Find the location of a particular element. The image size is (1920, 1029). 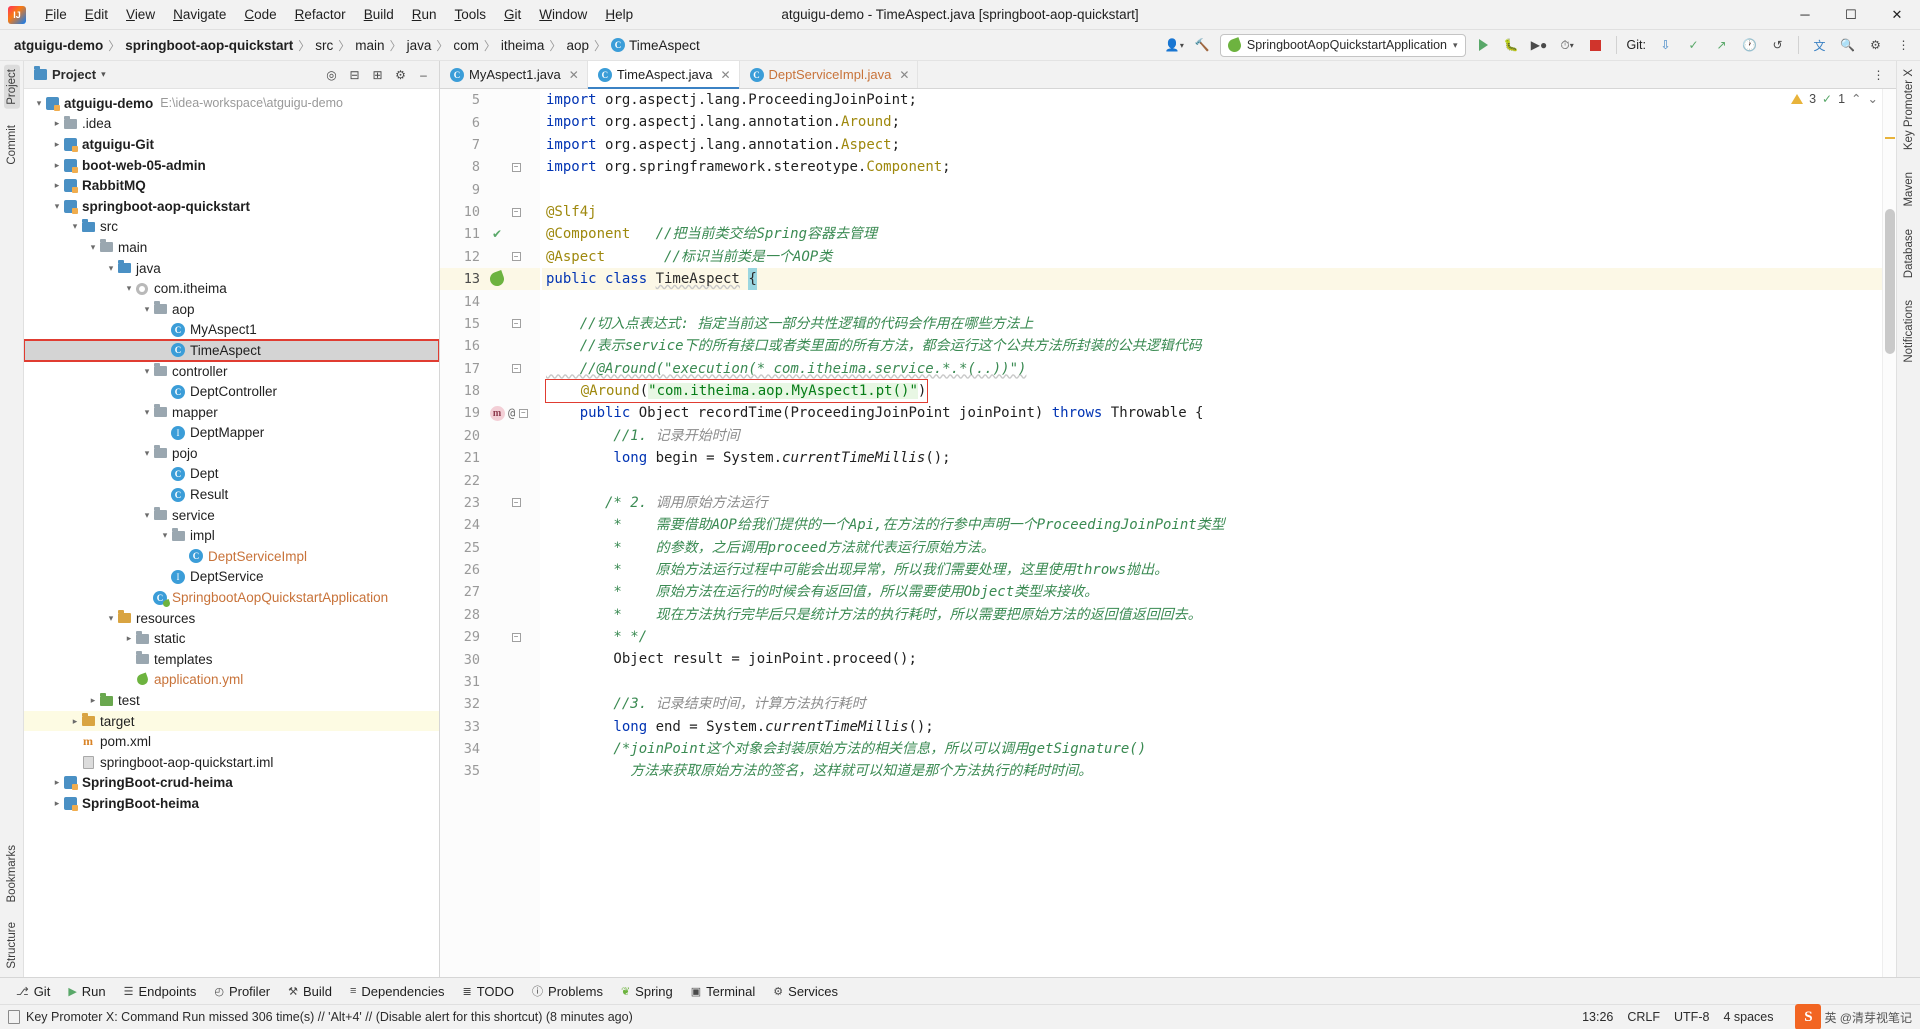

breadcrumb-item-java: java is located at coordinates (419, 45).